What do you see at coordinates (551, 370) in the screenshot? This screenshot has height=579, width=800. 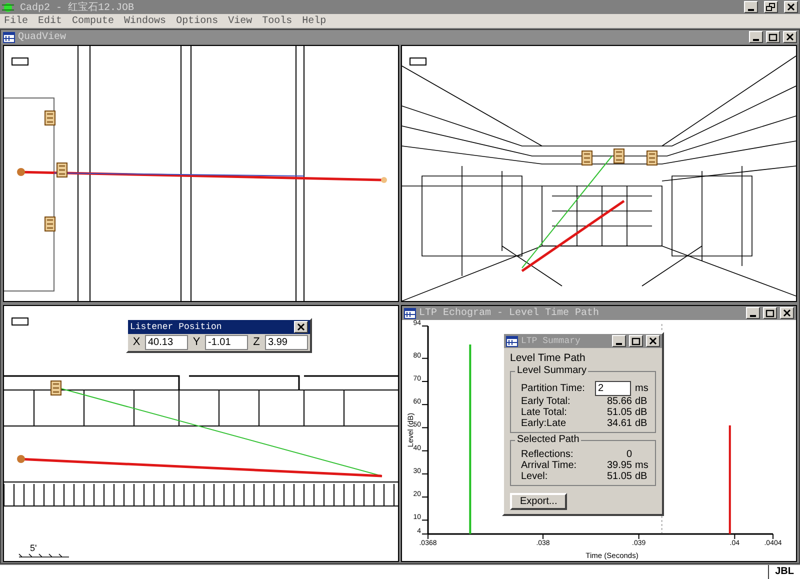 I see `group-title: Level Summary` at bounding box center [551, 370].